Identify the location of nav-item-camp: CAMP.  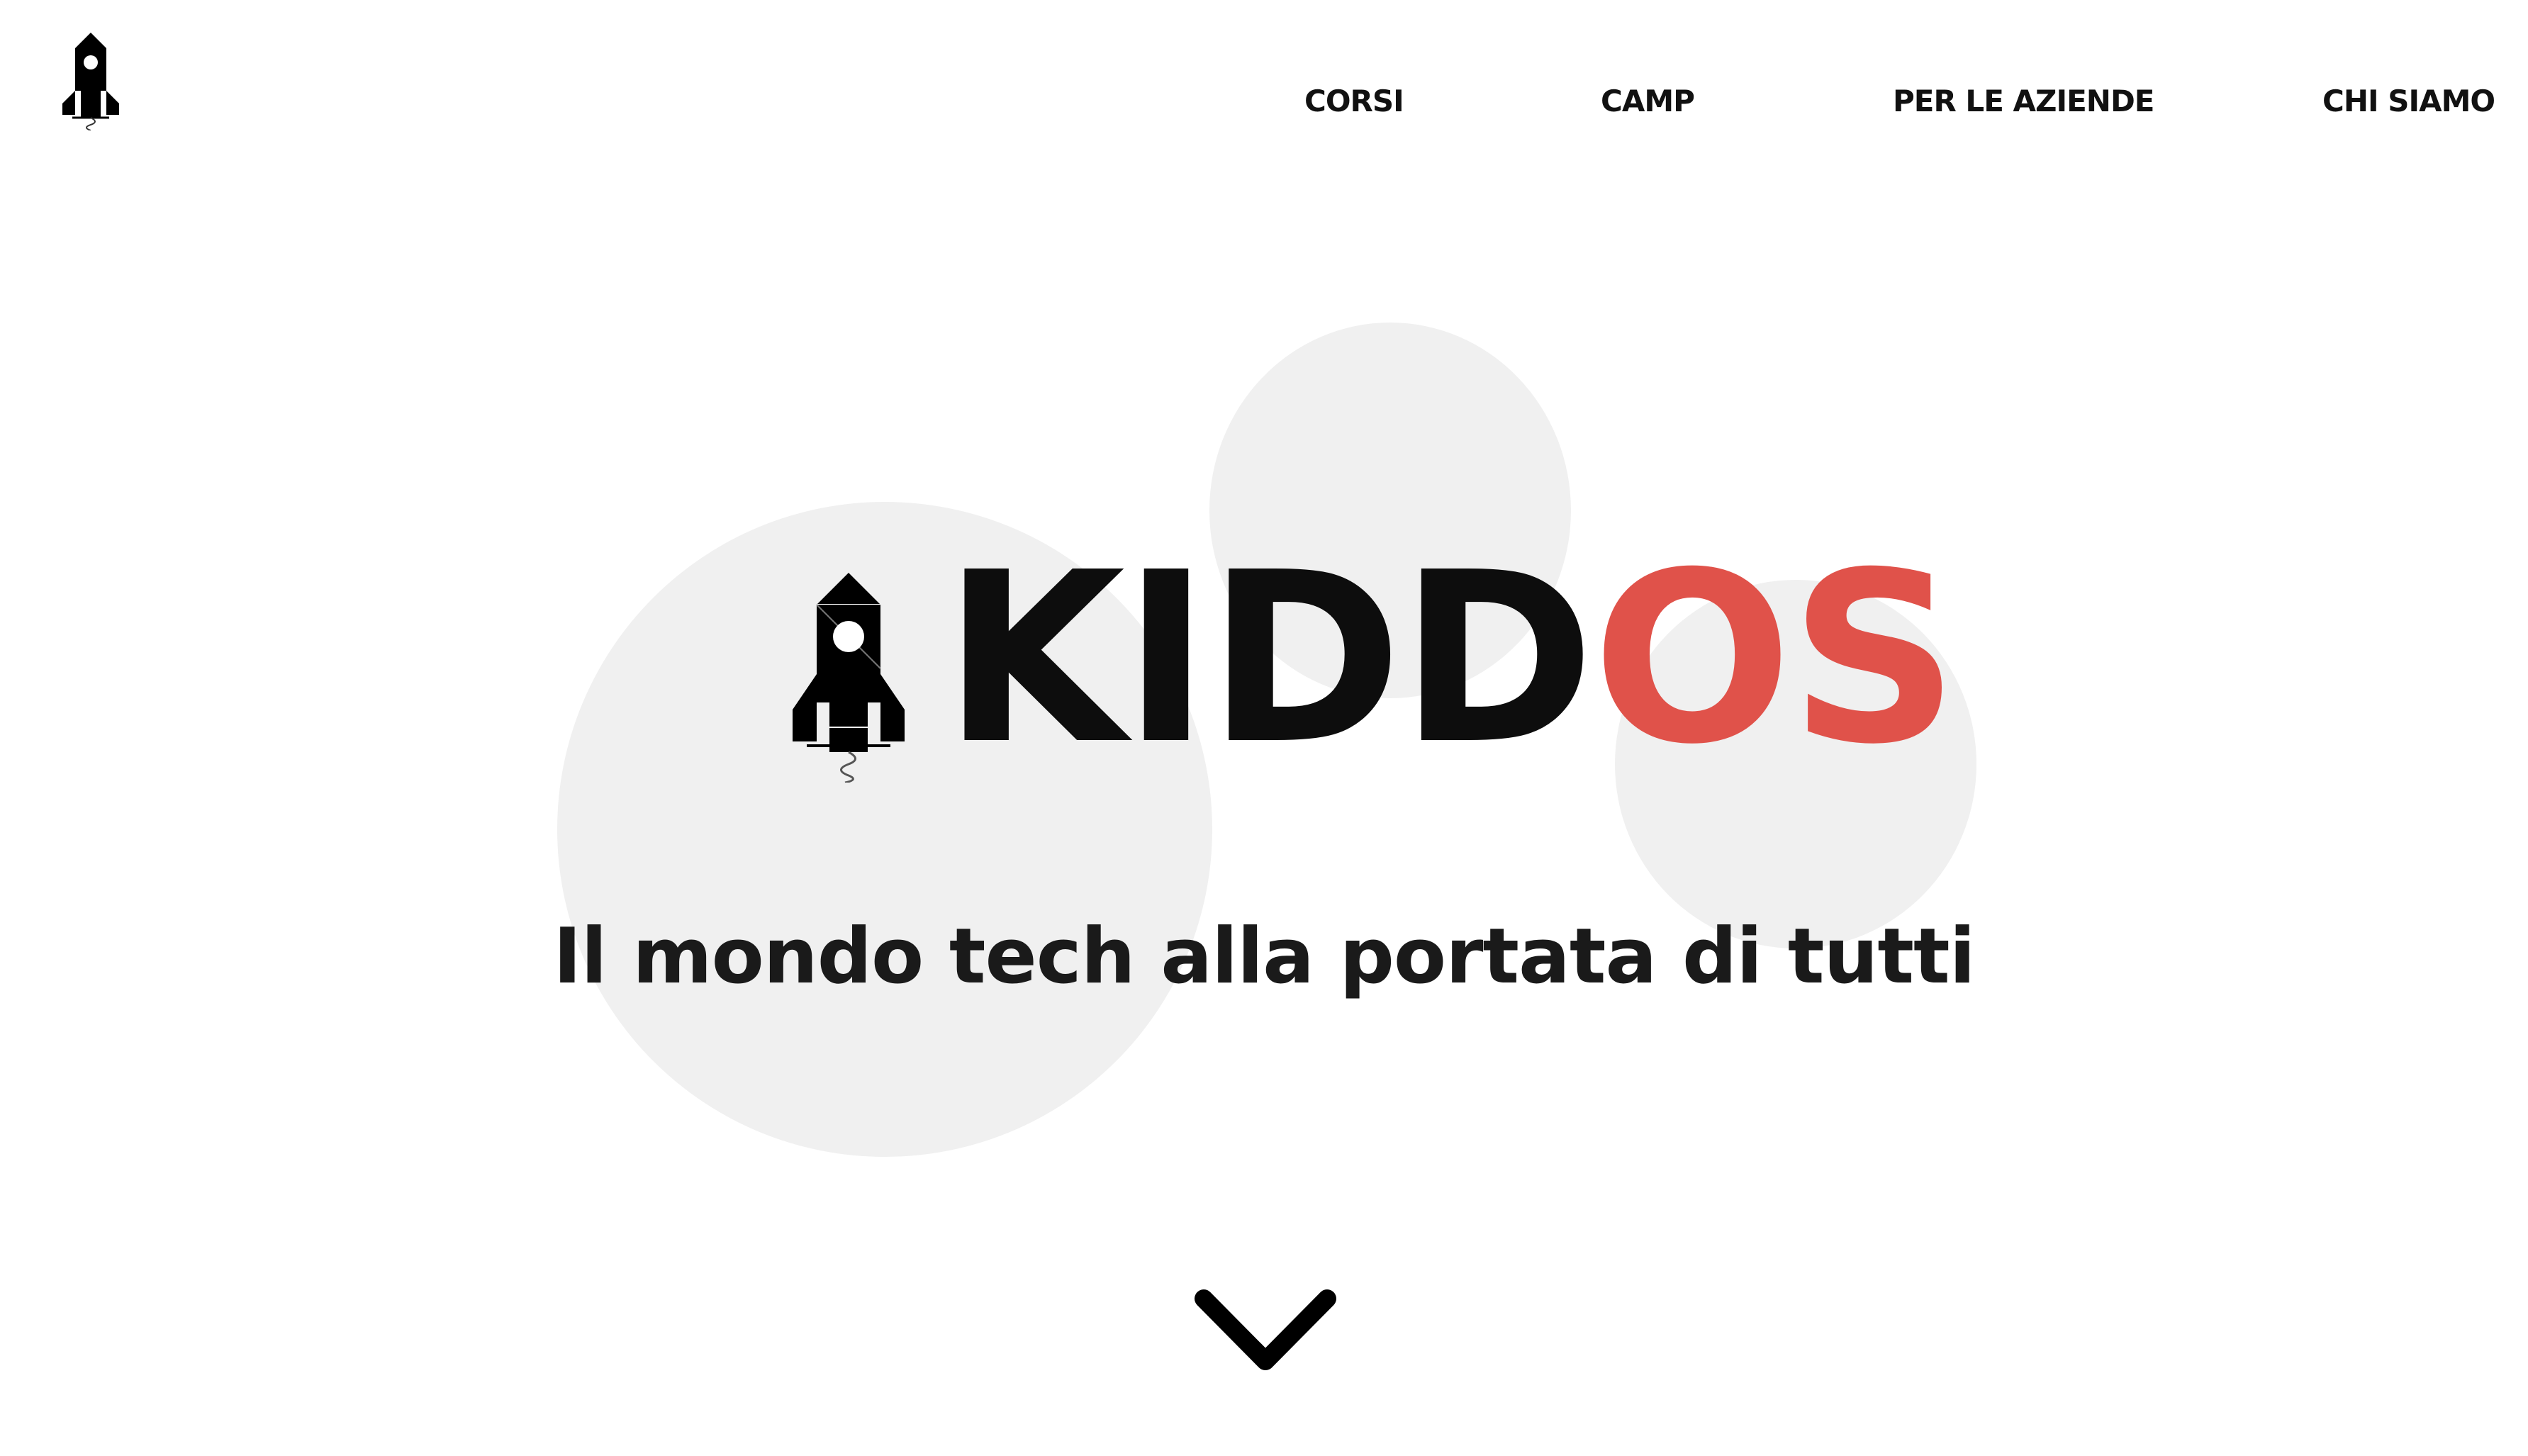
(1648, 101).